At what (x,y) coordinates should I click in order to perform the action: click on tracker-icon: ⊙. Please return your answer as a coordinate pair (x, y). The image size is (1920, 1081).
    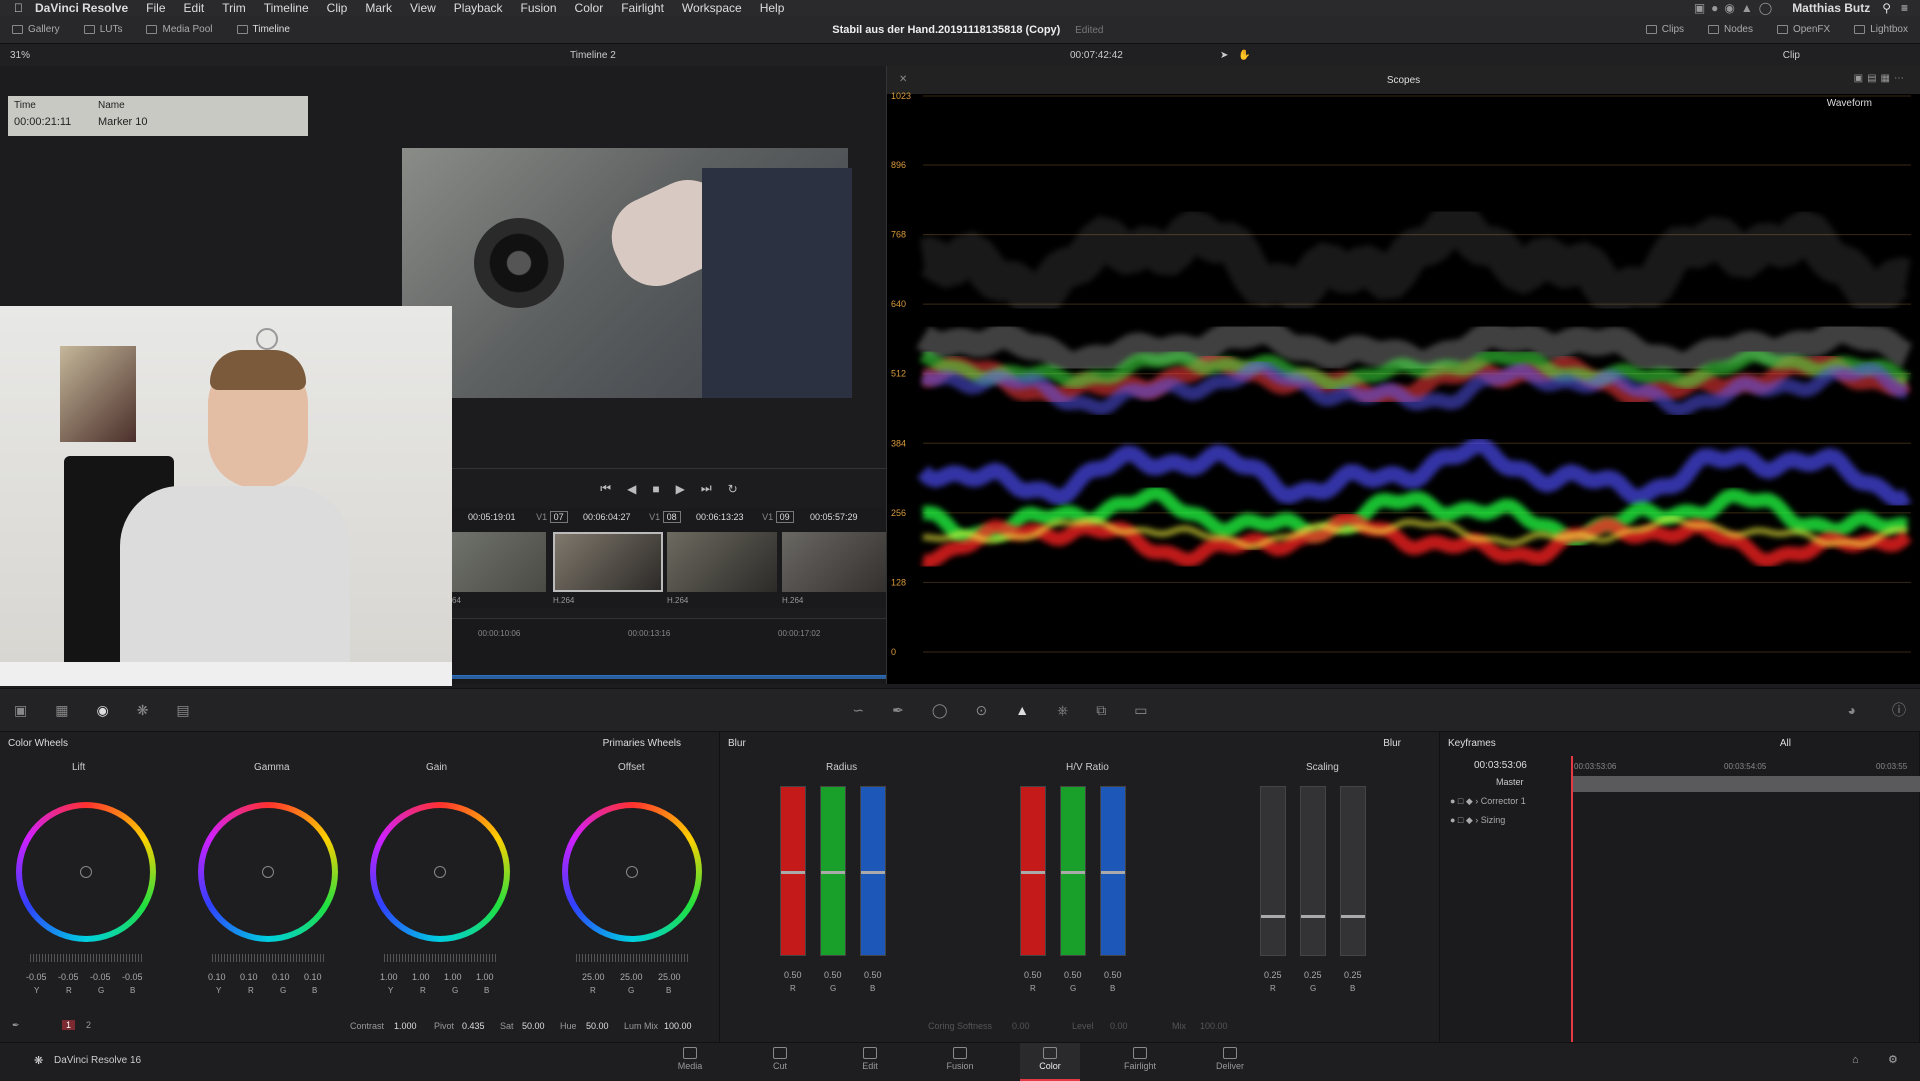
    Looking at the image, I should click on (982, 710).